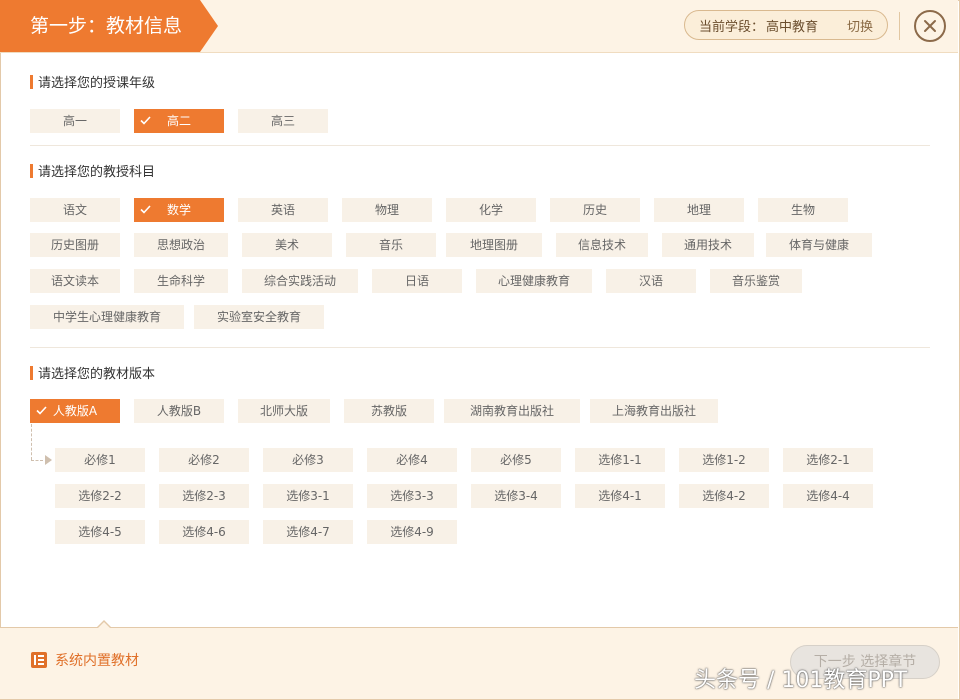 The image size is (960, 700). I want to click on option-label: 中学生心理健康教育, so click(106, 317).